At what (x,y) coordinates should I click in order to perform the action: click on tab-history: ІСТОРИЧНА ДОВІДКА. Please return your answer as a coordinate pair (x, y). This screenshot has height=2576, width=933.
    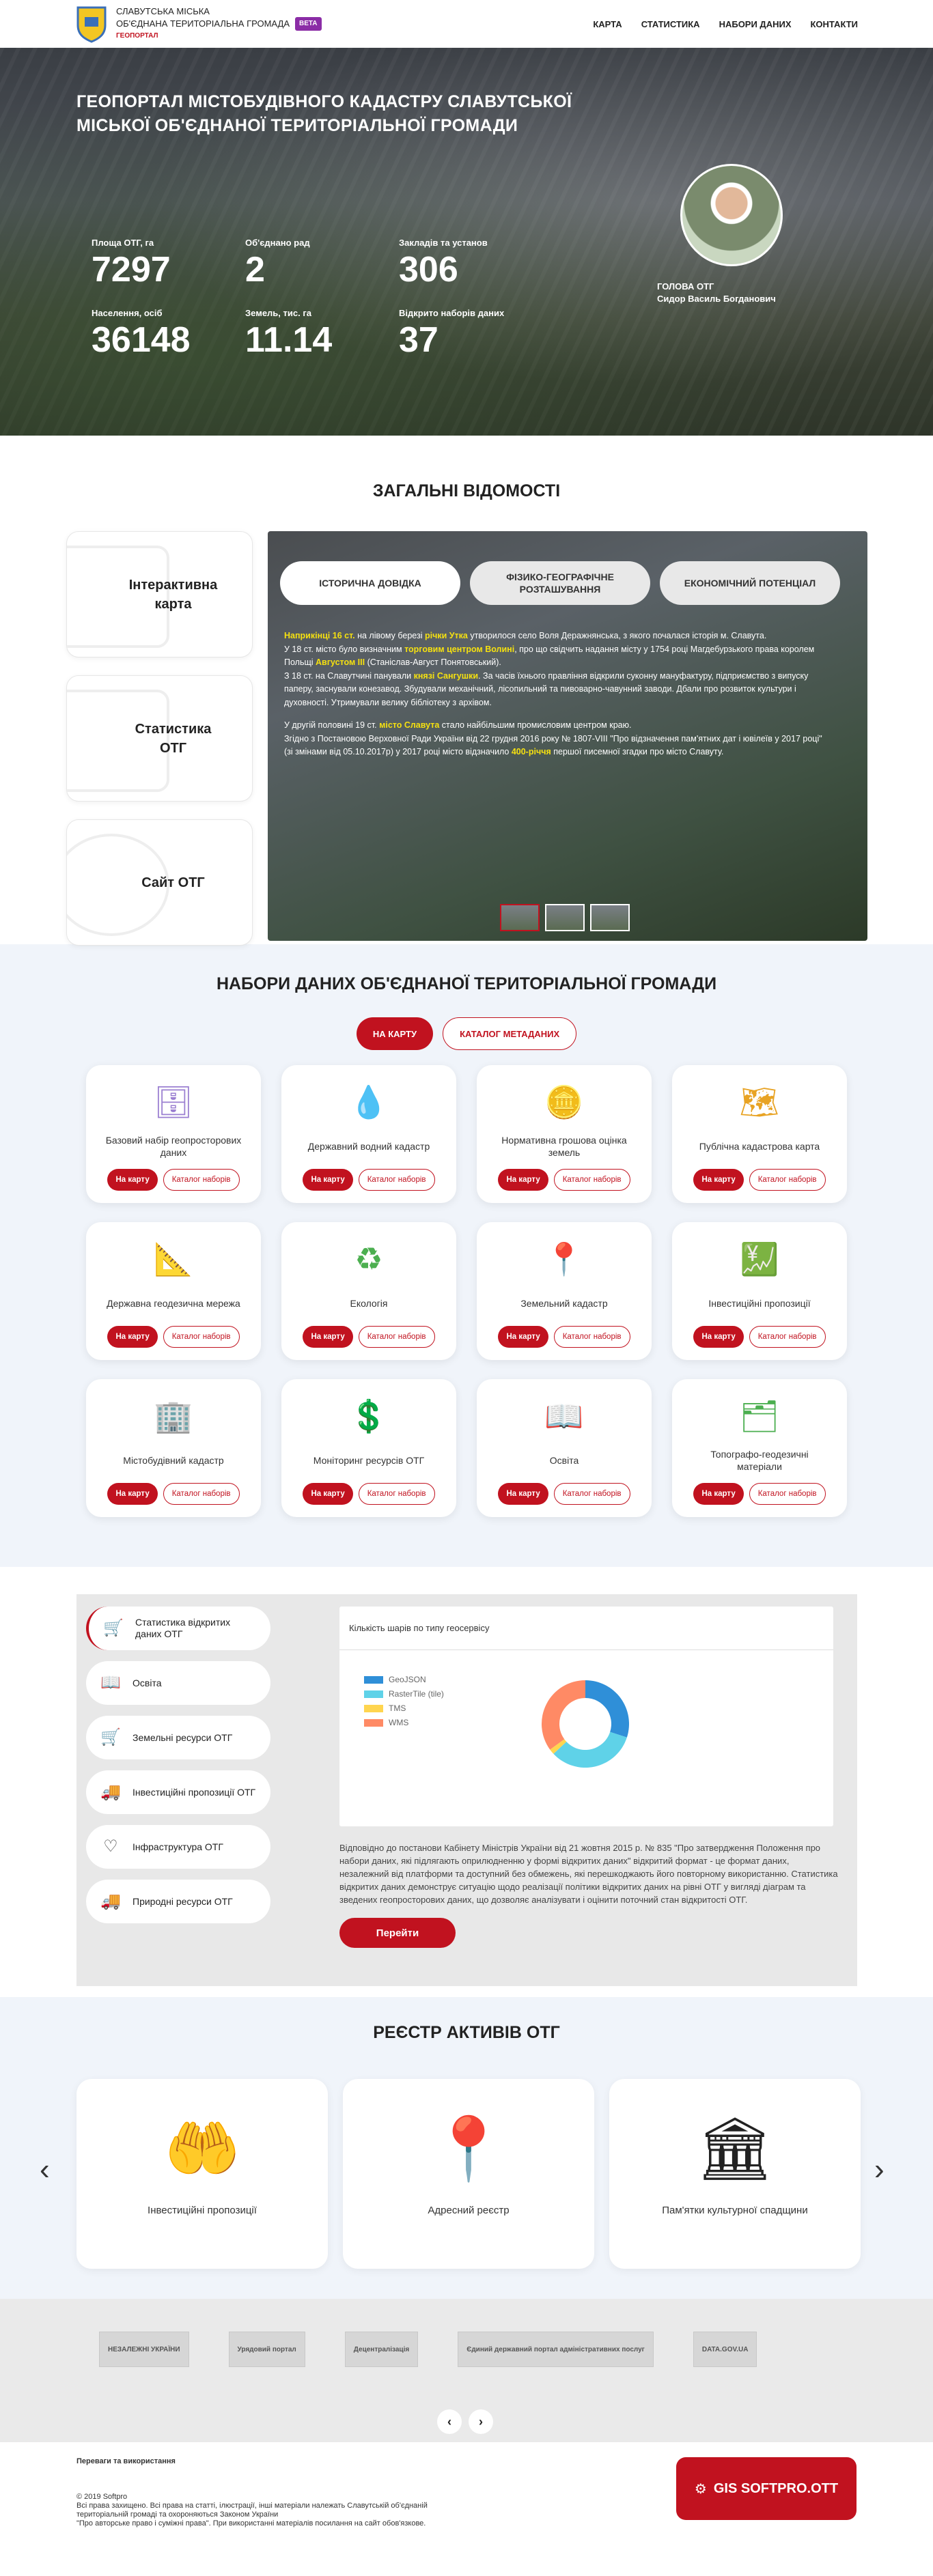
    Looking at the image, I should click on (370, 583).